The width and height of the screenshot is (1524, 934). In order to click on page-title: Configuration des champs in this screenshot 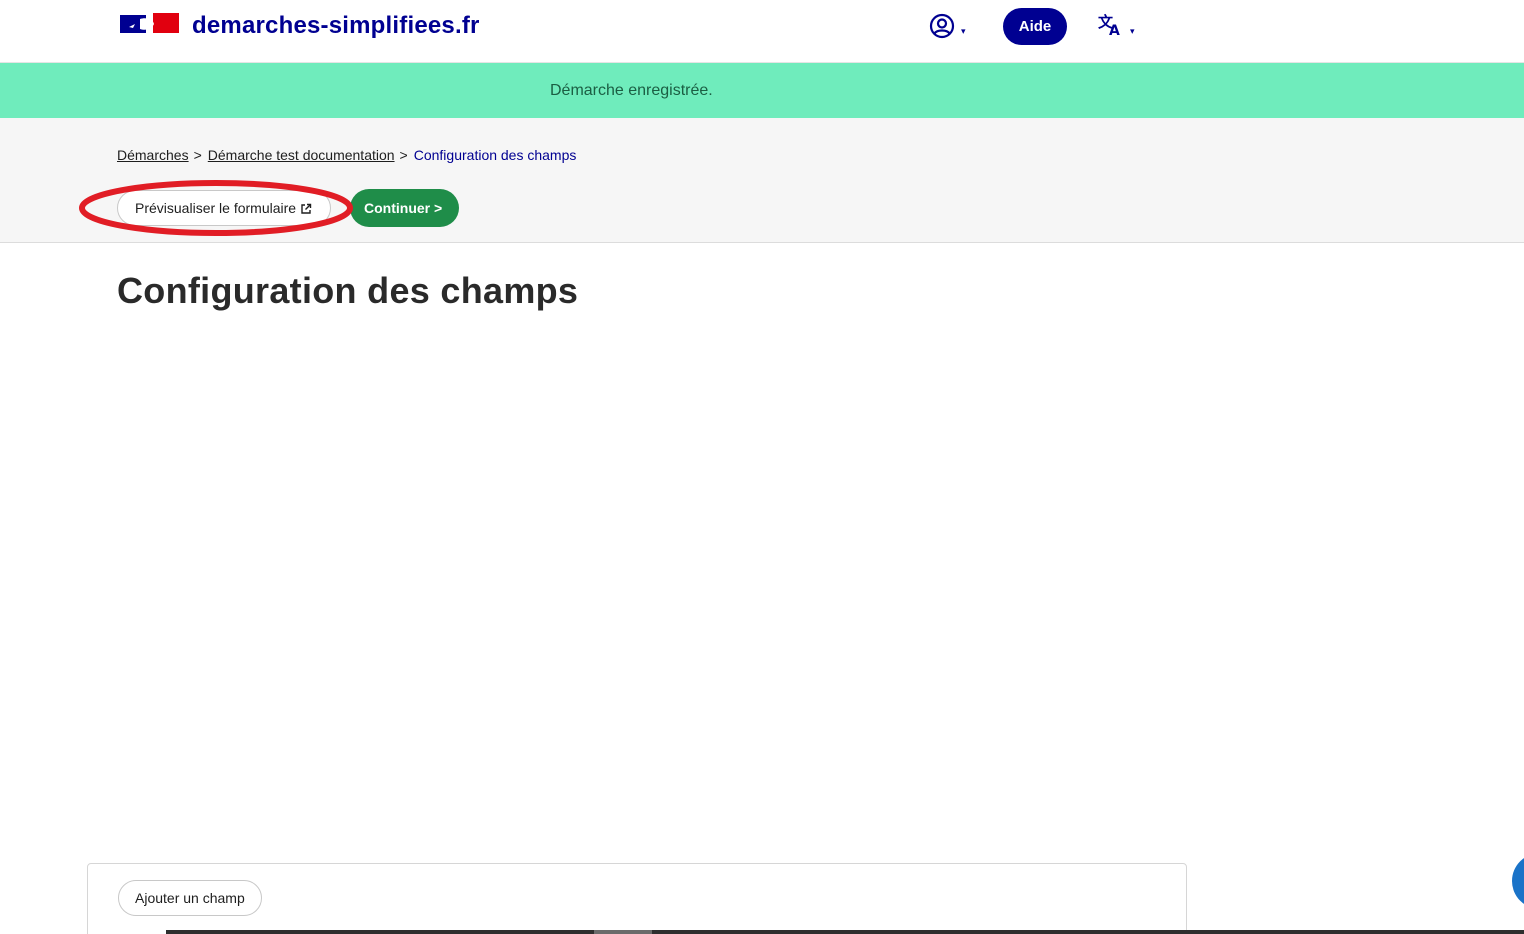, I will do `click(348, 290)`.